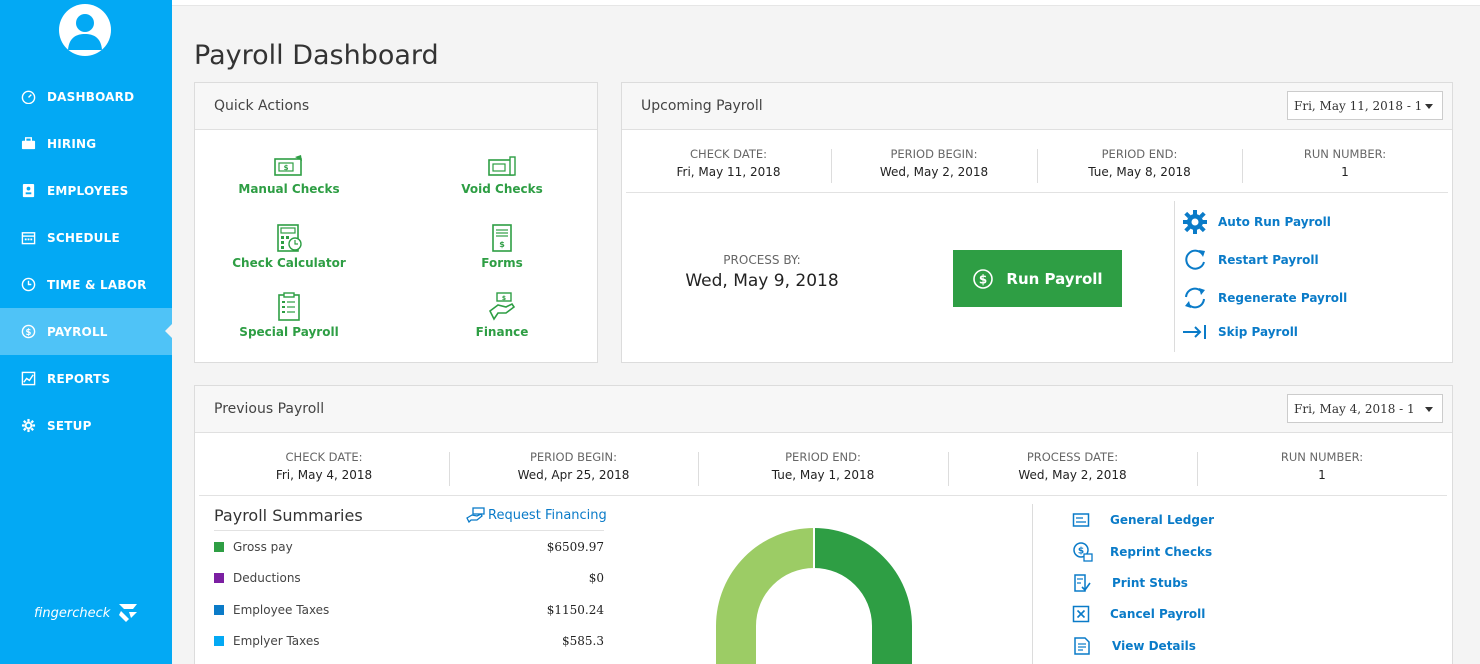 This screenshot has width=1480, height=664. What do you see at coordinates (475, 515) in the screenshot?
I see `financing-icon` at bounding box center [475, 515].